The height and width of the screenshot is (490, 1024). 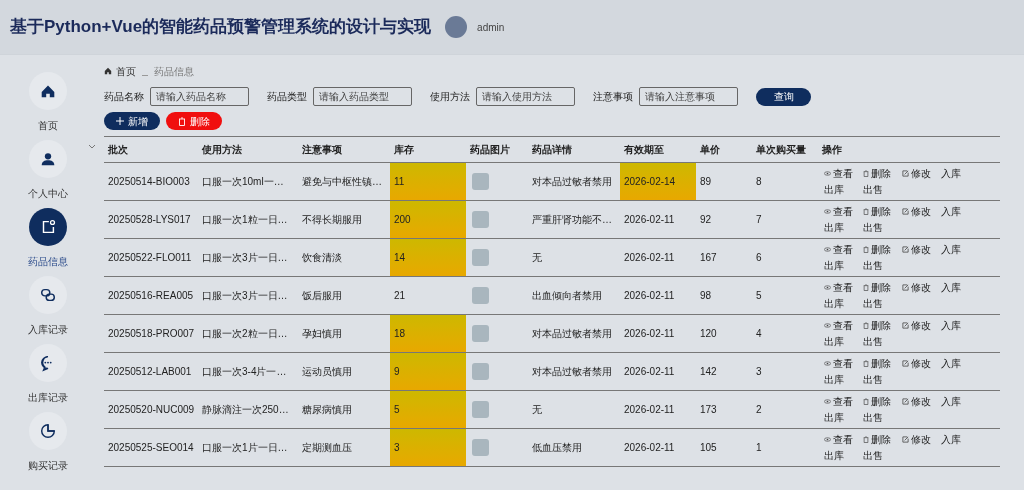 I want to click on search-button: 查询, so click(x=783, y=96).